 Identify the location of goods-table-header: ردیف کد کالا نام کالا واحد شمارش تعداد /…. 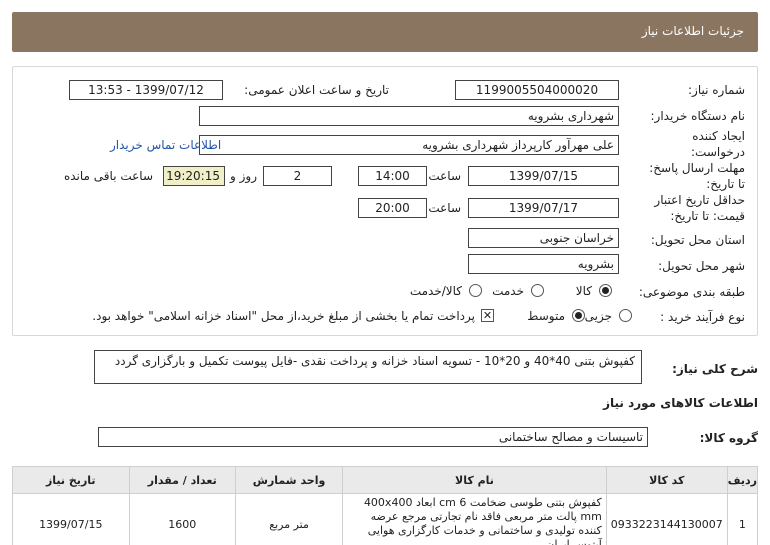
(385, 480).